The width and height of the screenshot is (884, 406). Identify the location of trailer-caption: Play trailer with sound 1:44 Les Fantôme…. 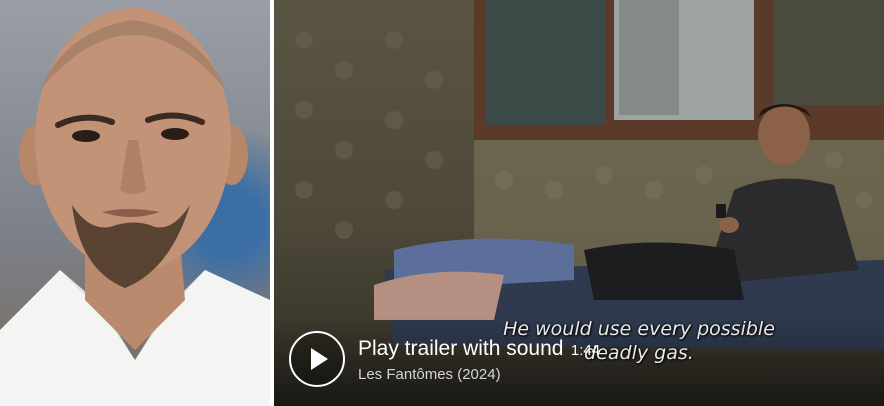
(479, 360).